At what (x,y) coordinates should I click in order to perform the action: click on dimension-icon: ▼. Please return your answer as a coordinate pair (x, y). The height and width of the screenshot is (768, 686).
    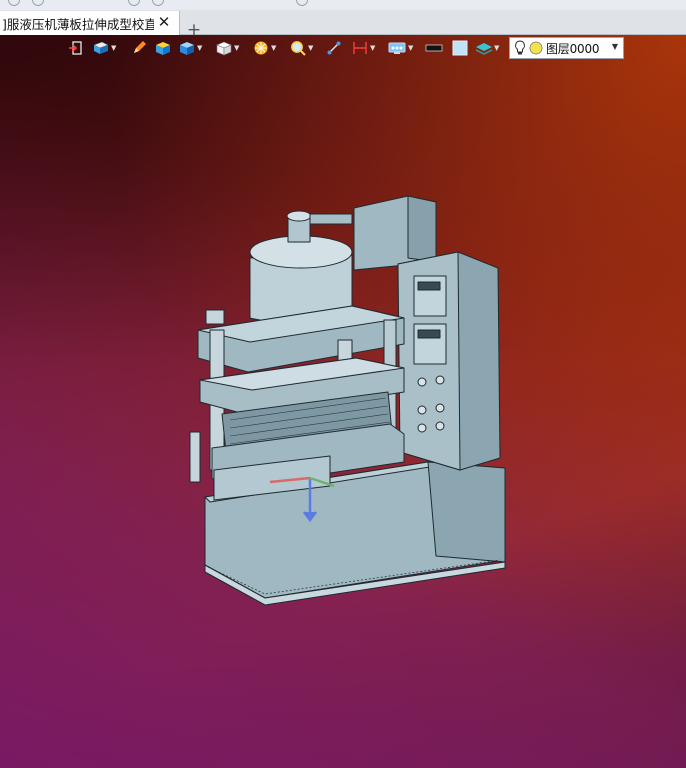
    Looking at the image, I should click on (363, 48).